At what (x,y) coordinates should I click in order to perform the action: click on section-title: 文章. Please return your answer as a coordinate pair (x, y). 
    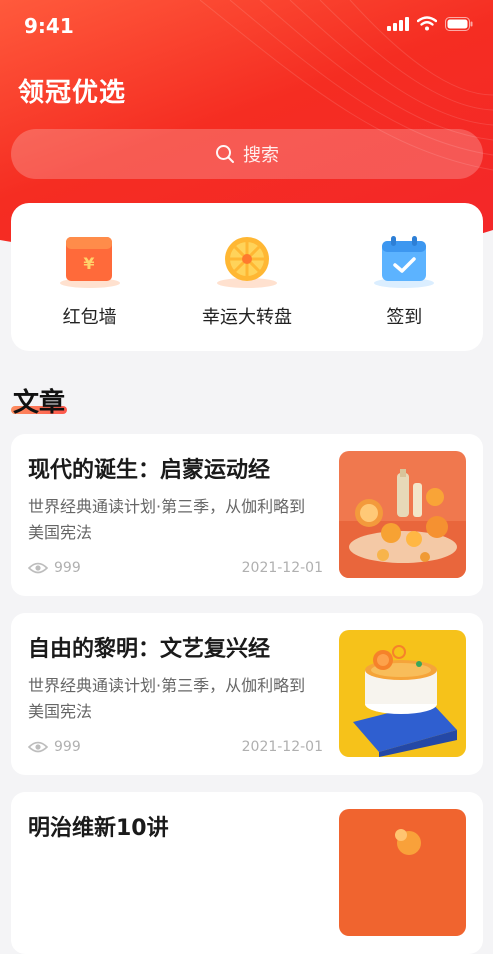
    Looking at the image, I should click on (39, 403).